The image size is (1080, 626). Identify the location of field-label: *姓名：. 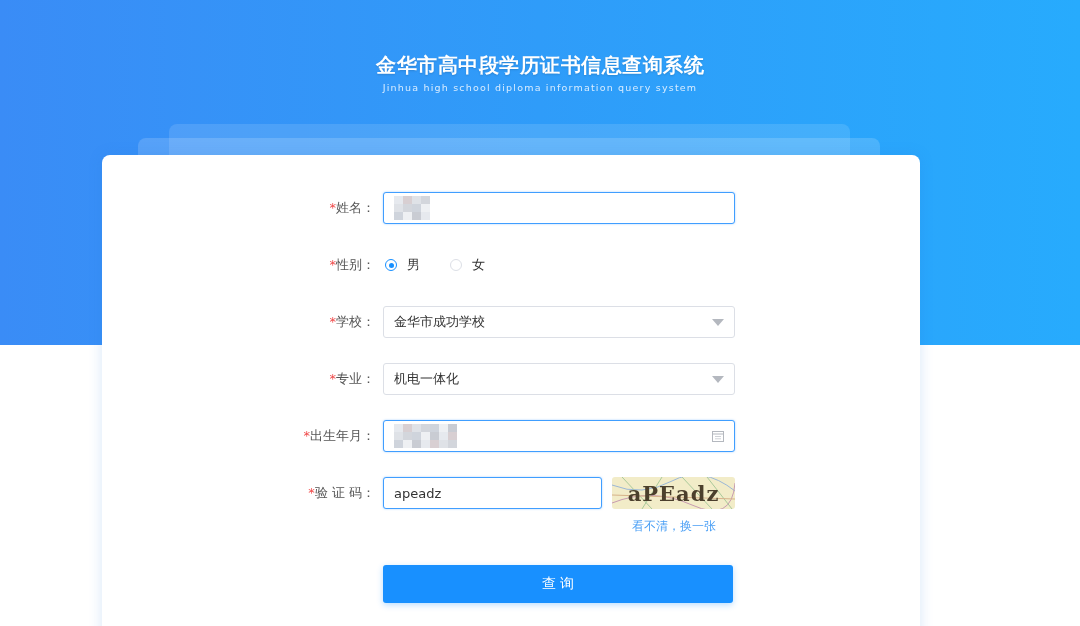
(351, 208).